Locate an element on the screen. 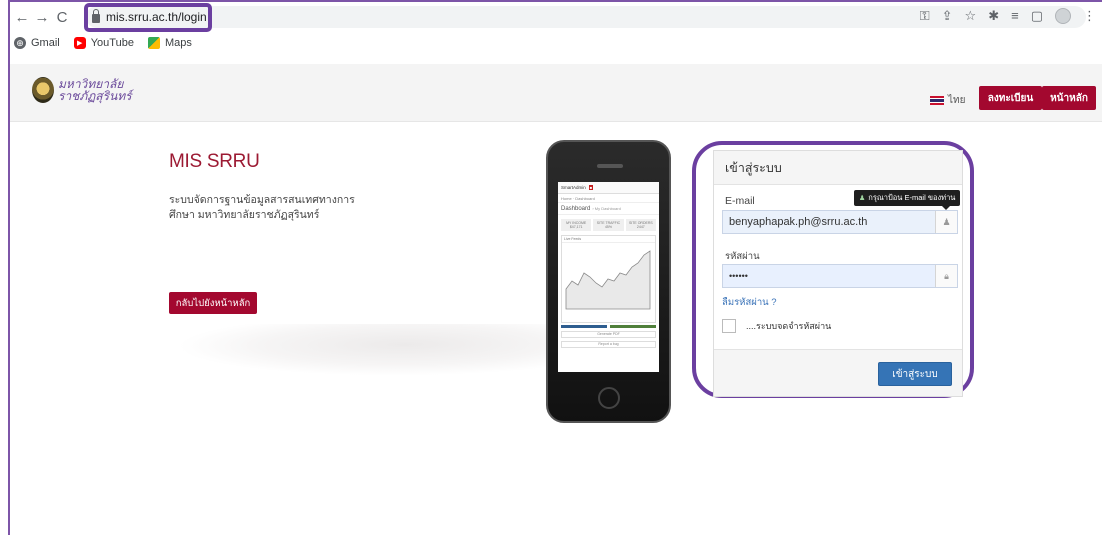 The image size is (1102, 535). key-icon: ⚿ is located at coordinates (925, 16).